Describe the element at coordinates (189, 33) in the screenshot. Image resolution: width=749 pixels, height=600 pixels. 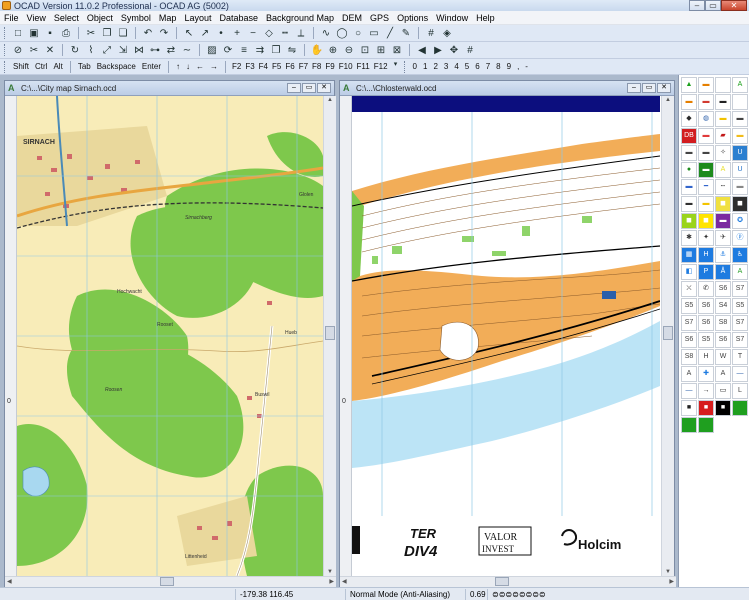
I see `pointer-icon: ↖` at that location.